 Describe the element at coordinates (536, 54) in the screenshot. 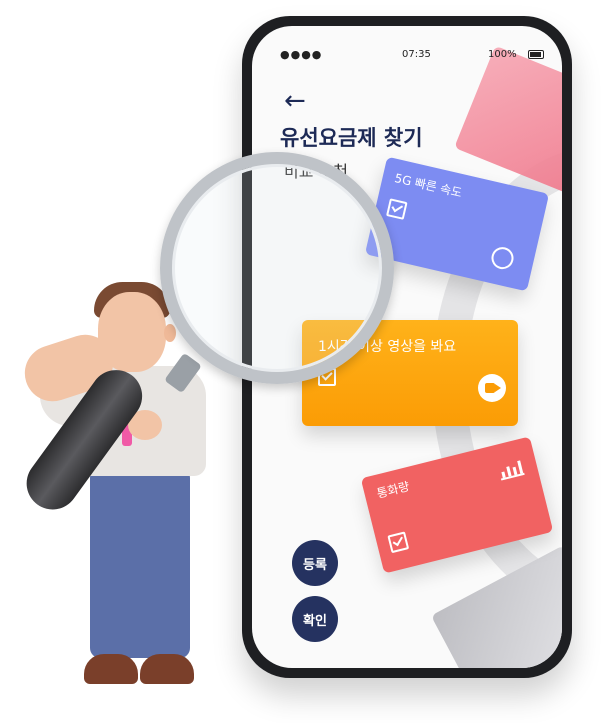

I see `battery-icon` at that location.